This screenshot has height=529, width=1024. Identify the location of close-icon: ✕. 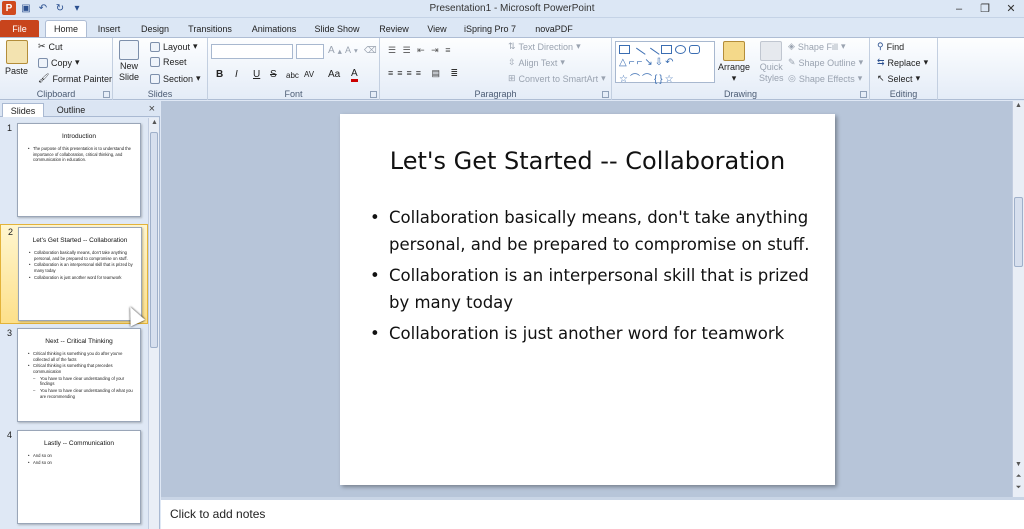
(1011, 8).